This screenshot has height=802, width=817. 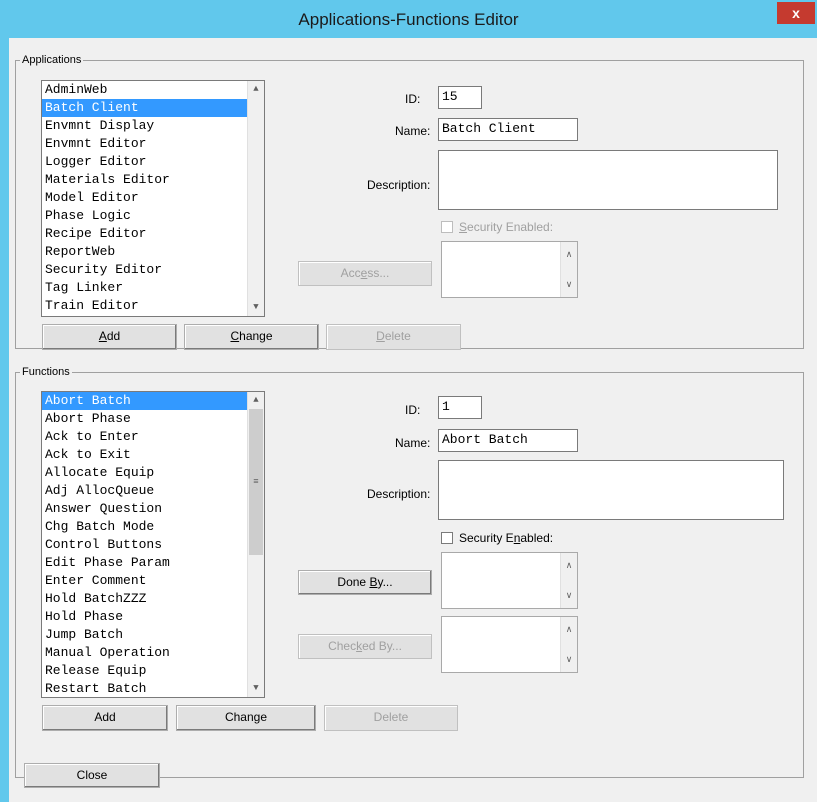 I want to click on fn-description-label: Description:, so click(x=399, y=494).